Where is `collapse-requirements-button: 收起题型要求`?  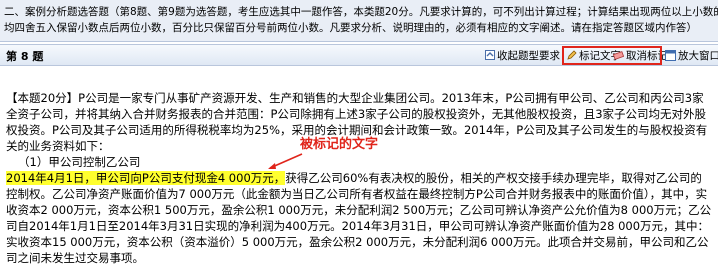
collapse-requirements-button: 收起题型要求 is located at coordinates (522, 55).